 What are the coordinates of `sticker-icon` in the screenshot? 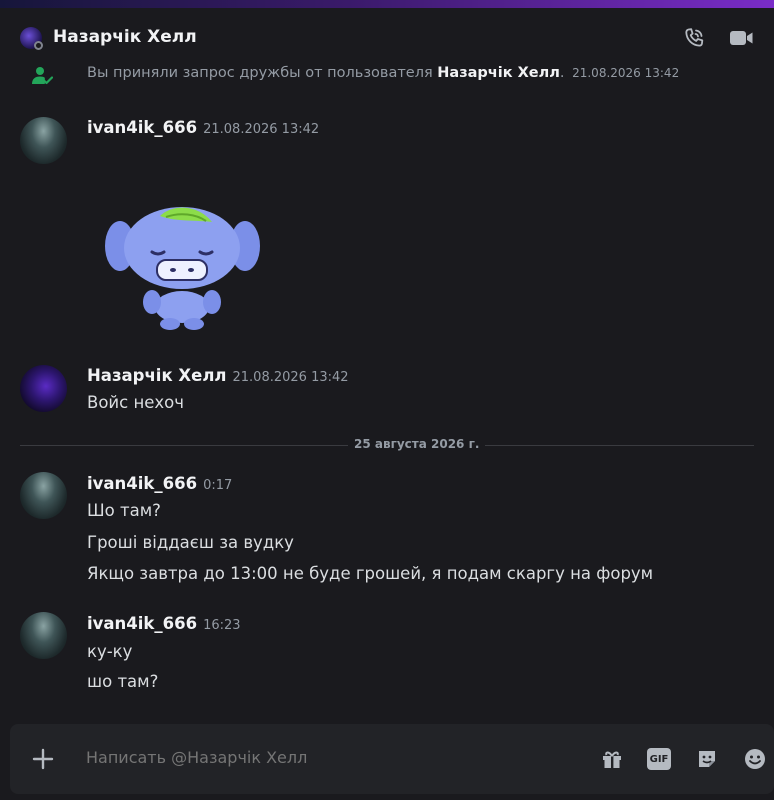 It's located at (707, 759).